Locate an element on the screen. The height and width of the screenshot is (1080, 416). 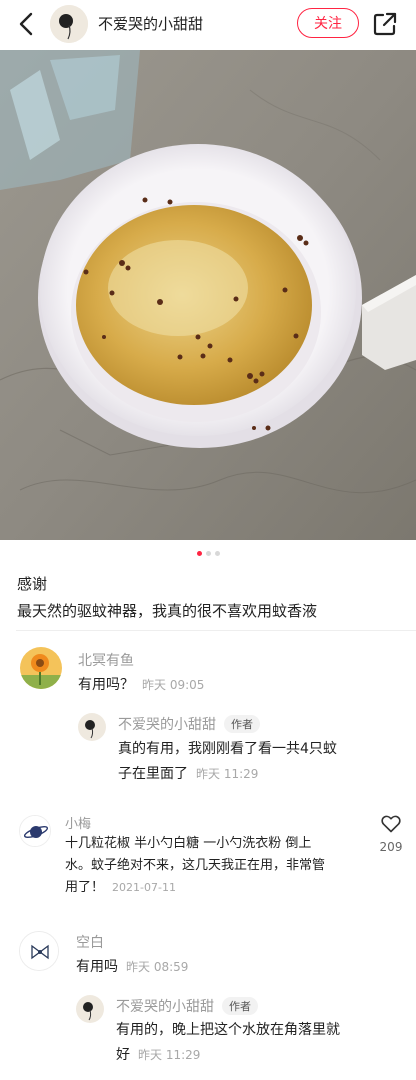
comment-text: 有用吗 昨天 08:59 is located at coordinates (132, 967).